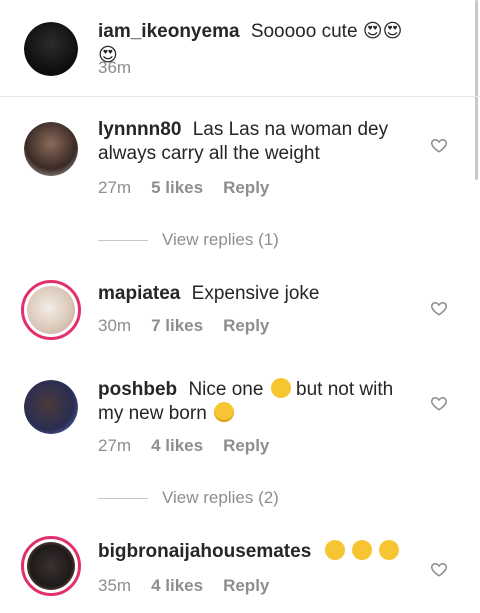 Image resolution: width=480 pixels, height=613 pixels. What do you see at coordinates (226, 389) in the screenshot?
I see `comment-body: Nice one` at bounding box center [226, 389].